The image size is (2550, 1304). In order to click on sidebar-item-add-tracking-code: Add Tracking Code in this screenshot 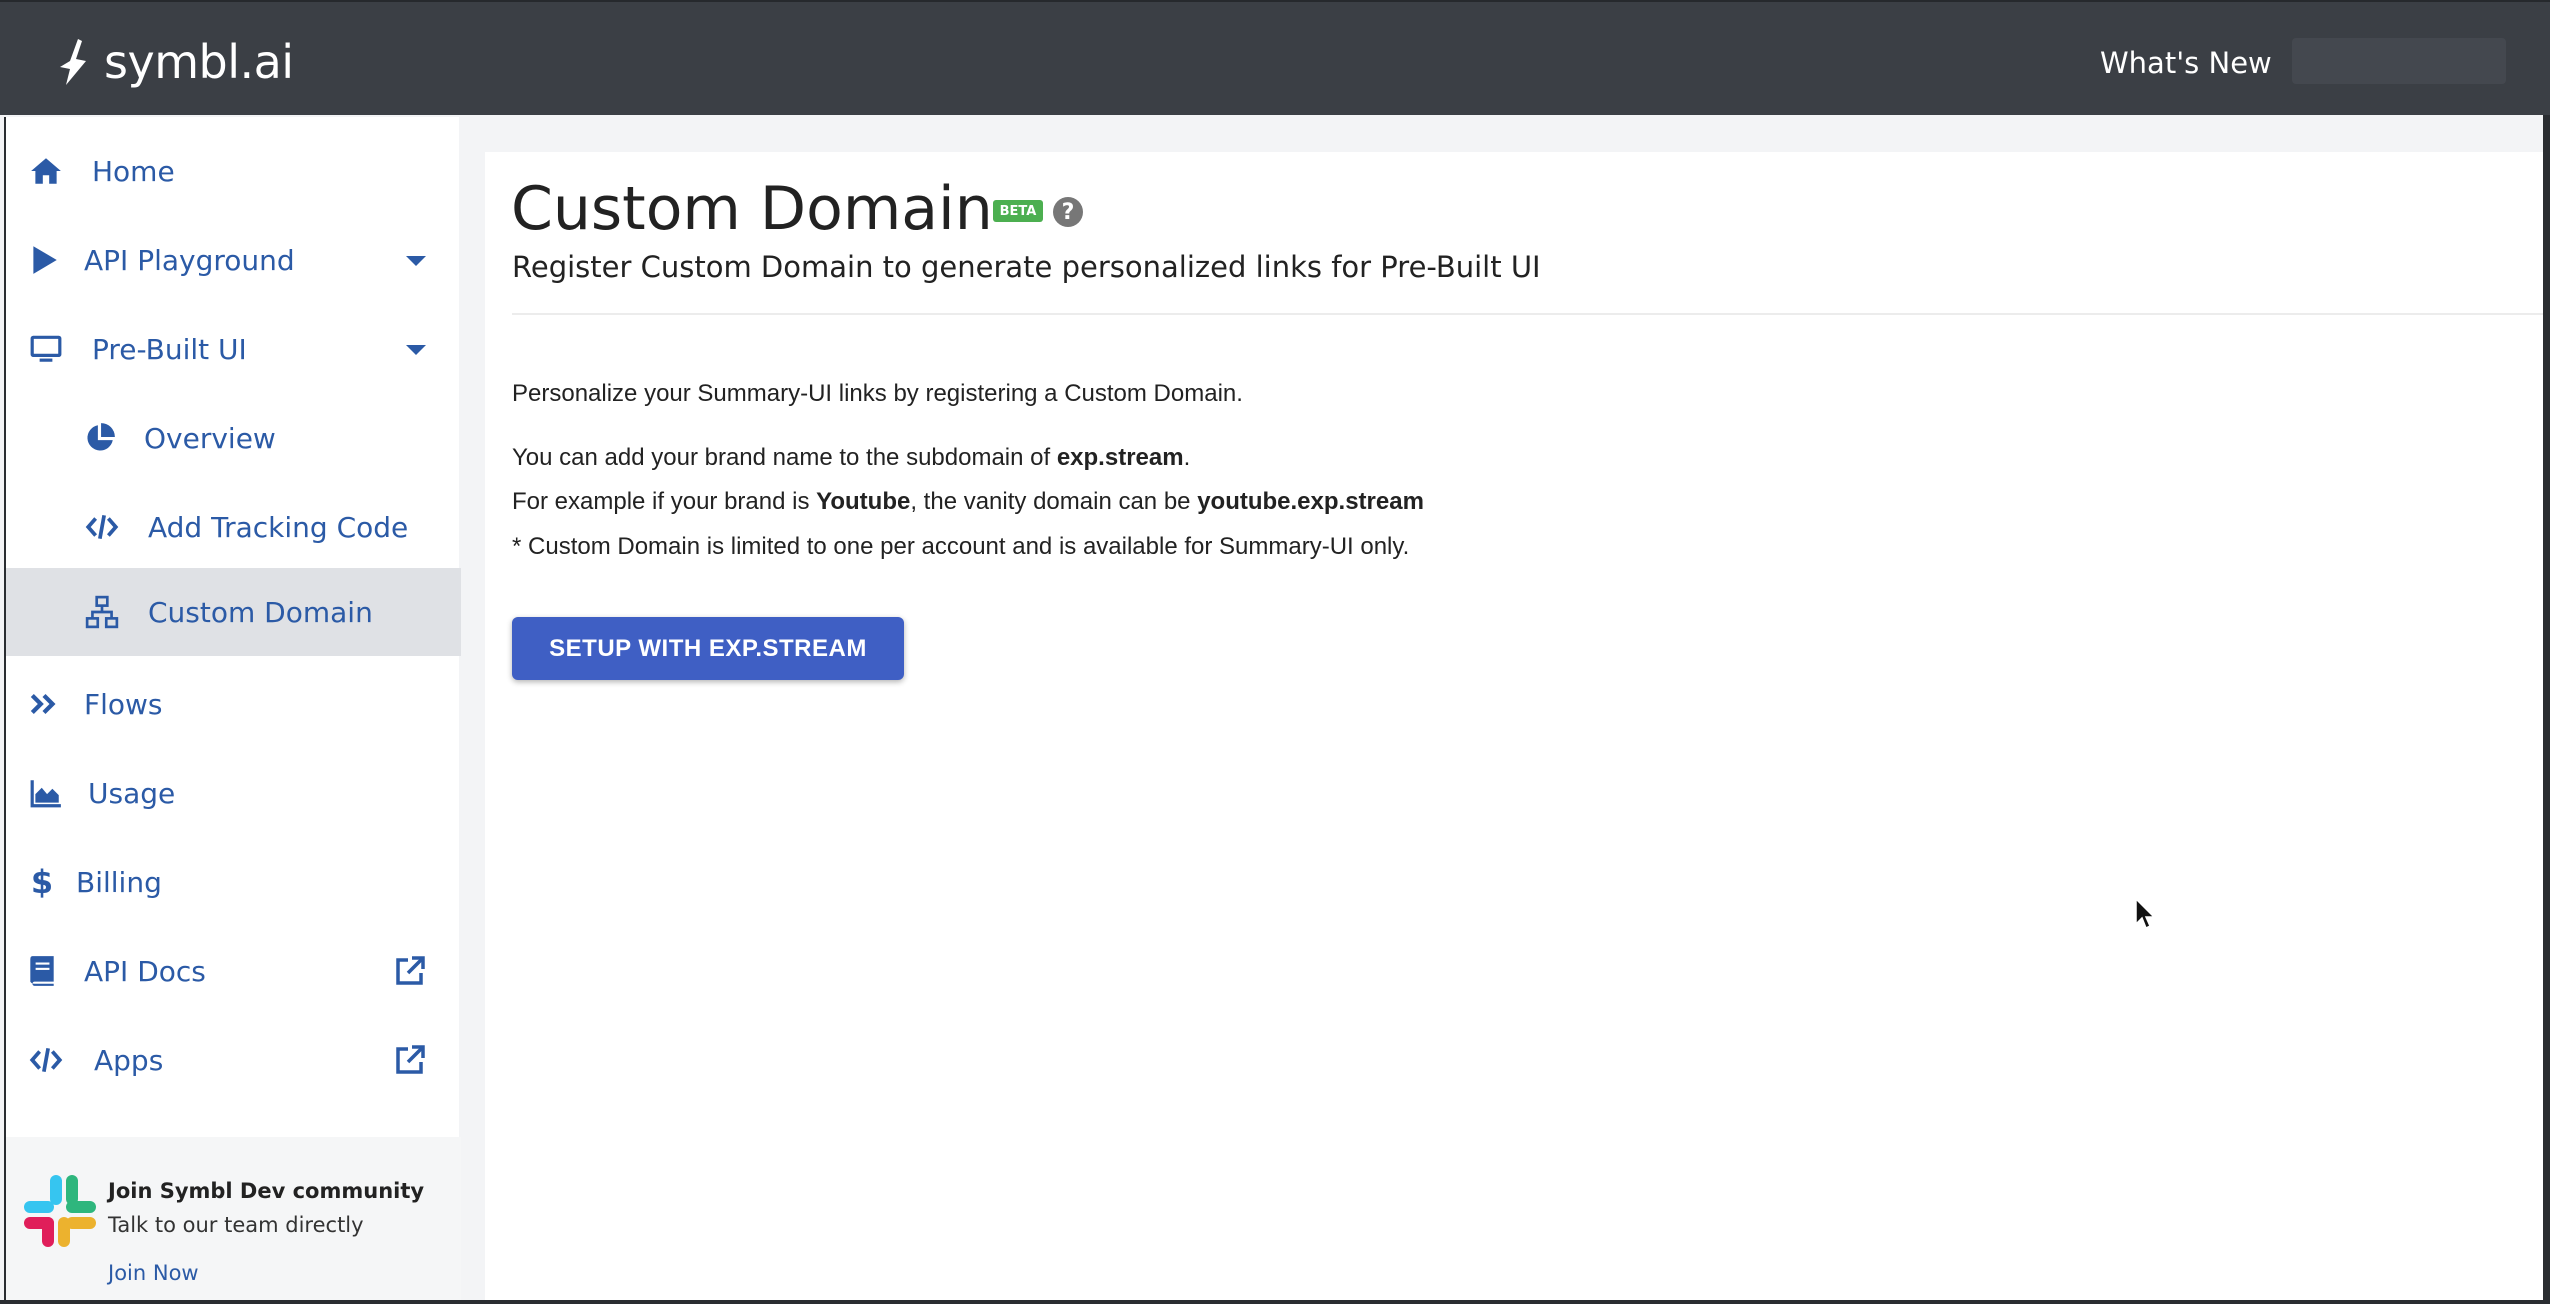, I will do `click(233, 527)`.